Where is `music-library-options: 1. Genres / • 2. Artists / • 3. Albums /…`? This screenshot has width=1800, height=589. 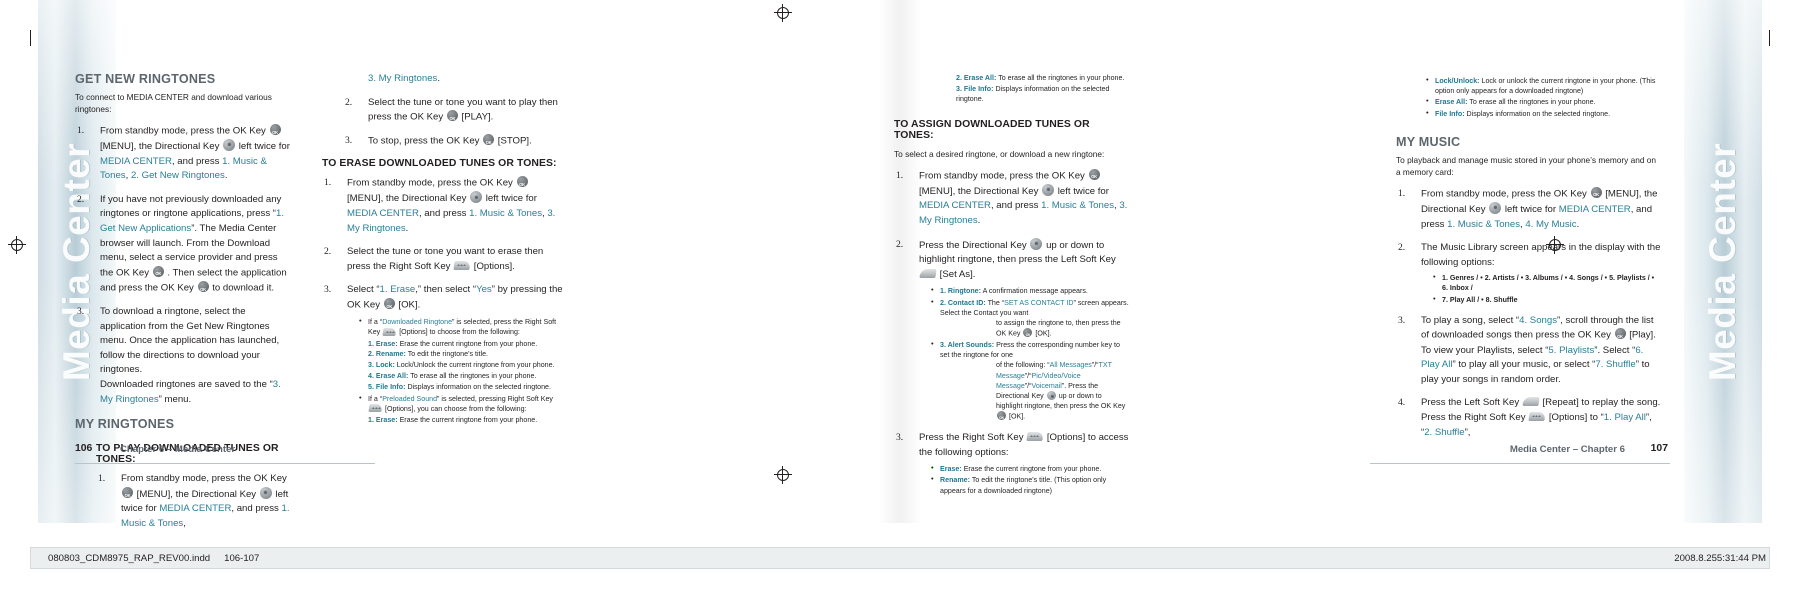
music-library-options: 1. Genres / • 2. Artists / • 3. Albums /… is located at coordinates (1546, 288).